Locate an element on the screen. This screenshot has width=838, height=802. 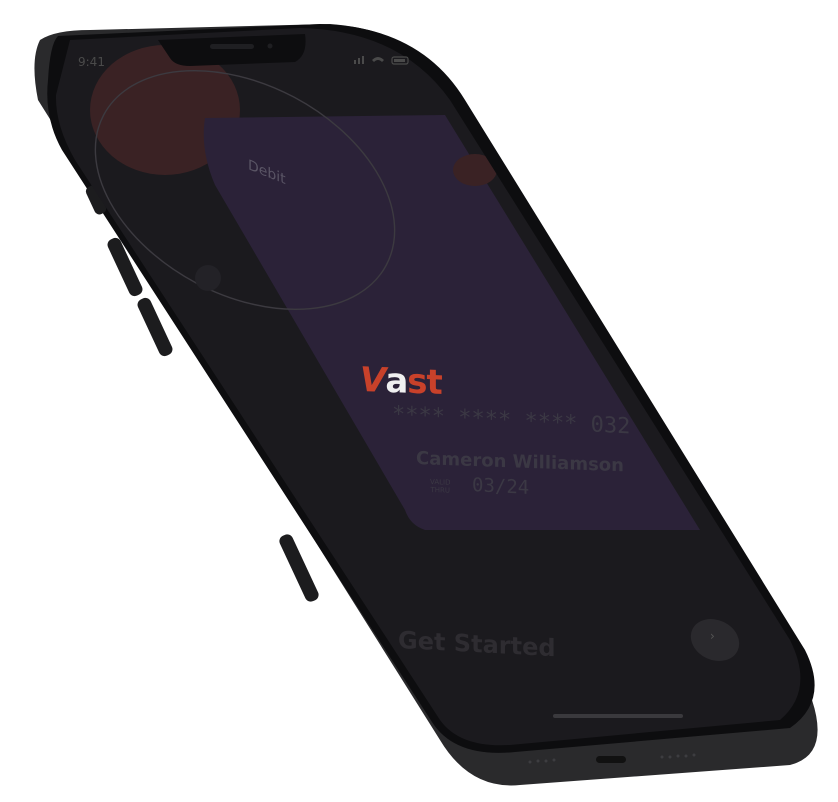
chevron-right-icon: › is located at coordinates (712, 636).